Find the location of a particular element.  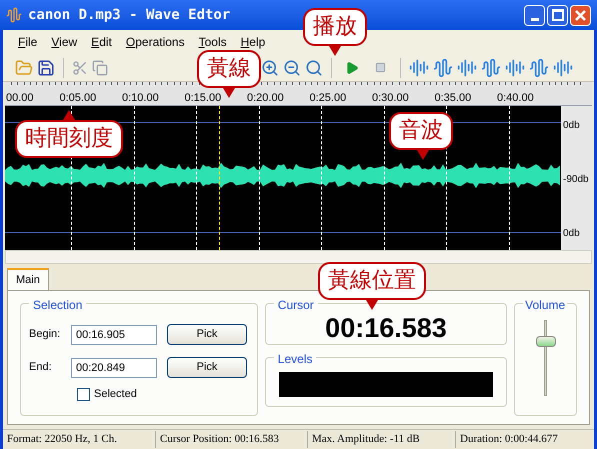

app-icon is located at coordinates (14, 15).